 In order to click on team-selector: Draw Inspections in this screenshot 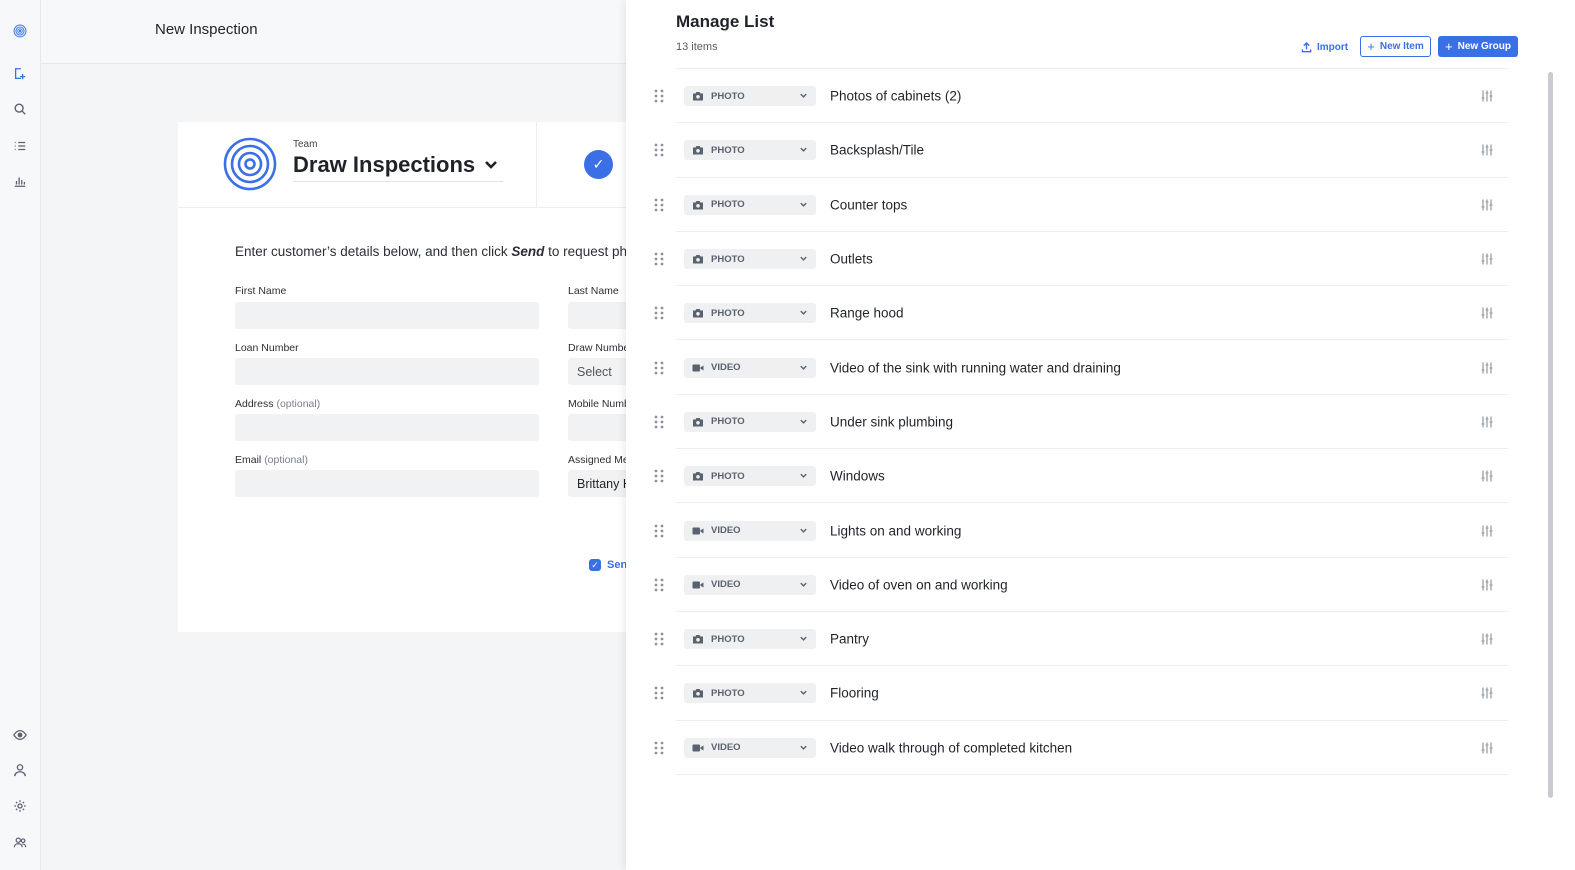, I will do `click(398, 167)`.